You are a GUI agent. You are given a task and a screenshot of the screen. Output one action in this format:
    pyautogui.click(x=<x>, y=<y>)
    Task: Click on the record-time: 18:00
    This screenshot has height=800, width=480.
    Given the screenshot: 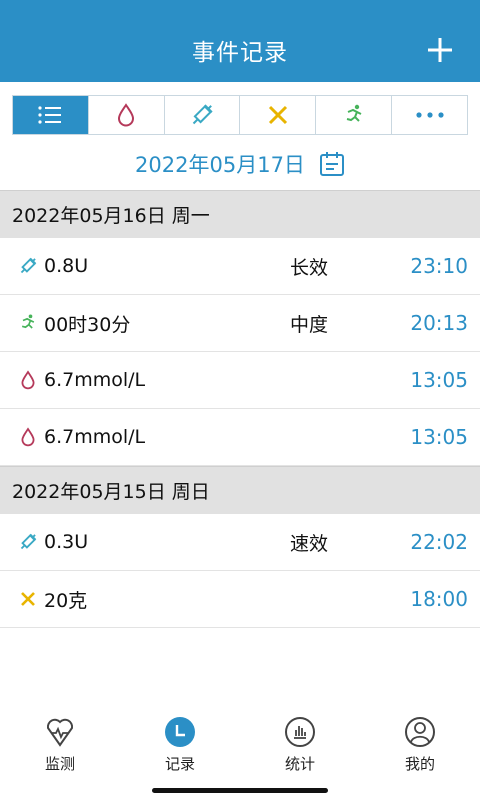 What is the action you would take?
    pyautogui.click(x=439, y=599)
    